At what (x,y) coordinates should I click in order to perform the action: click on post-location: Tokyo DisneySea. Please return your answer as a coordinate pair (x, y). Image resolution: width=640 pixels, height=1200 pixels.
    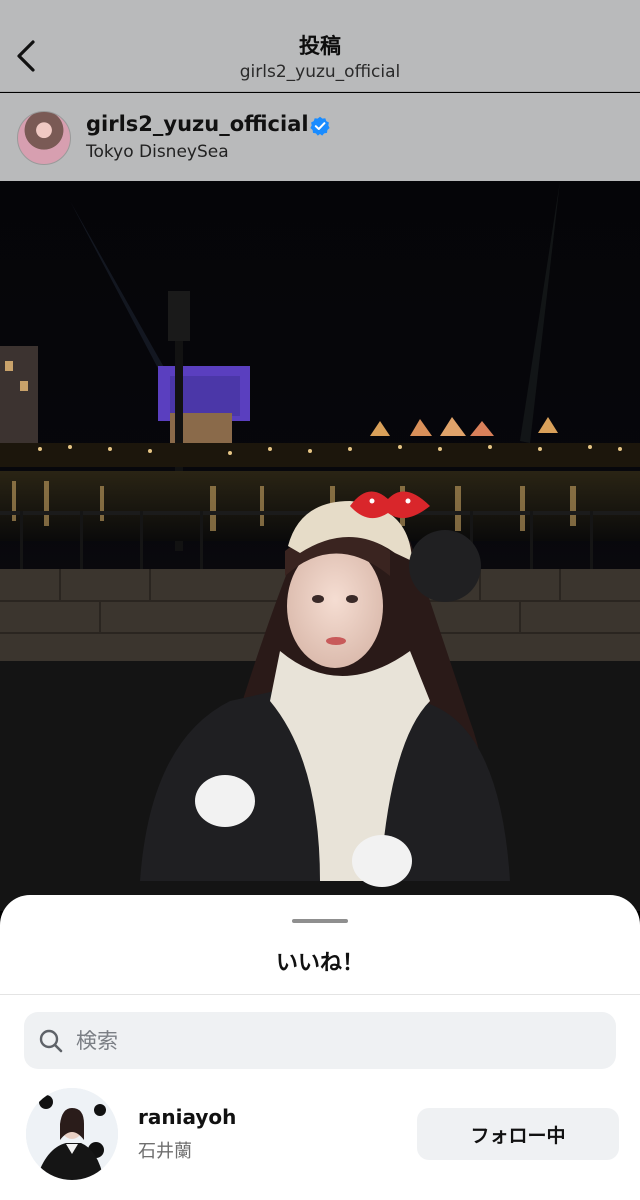
    Looking at the image, I should click on (157, 152).